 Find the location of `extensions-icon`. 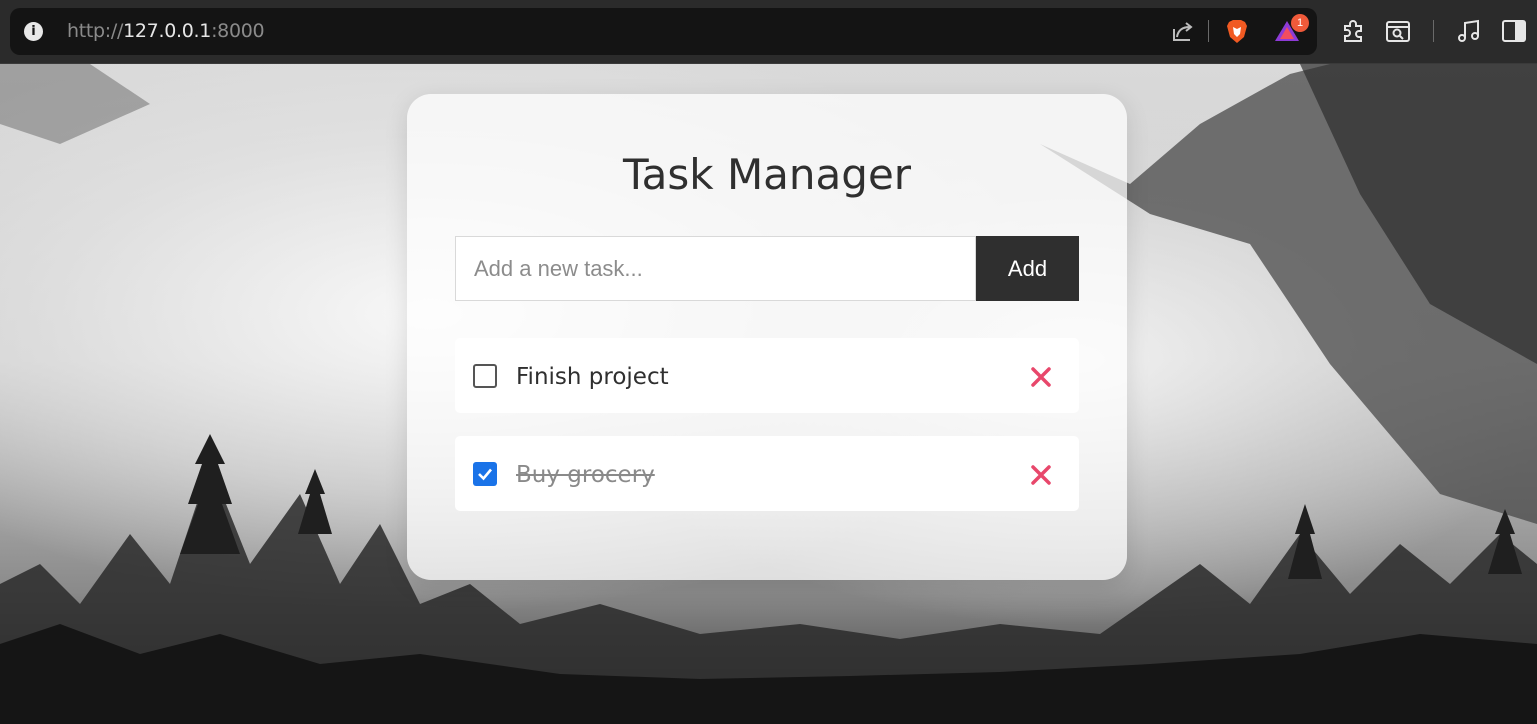

extensions-icon is located at coordinates (1353, 31).